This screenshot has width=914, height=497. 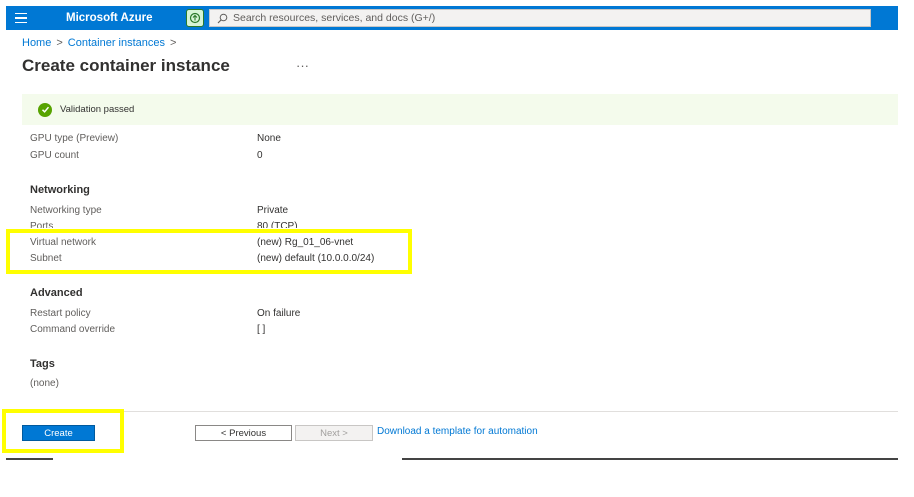 What do you see at coordinates (60, 313) in the screenshot?
I see `restart-policy-label: Restart policy` at bounding box center [60, 313].